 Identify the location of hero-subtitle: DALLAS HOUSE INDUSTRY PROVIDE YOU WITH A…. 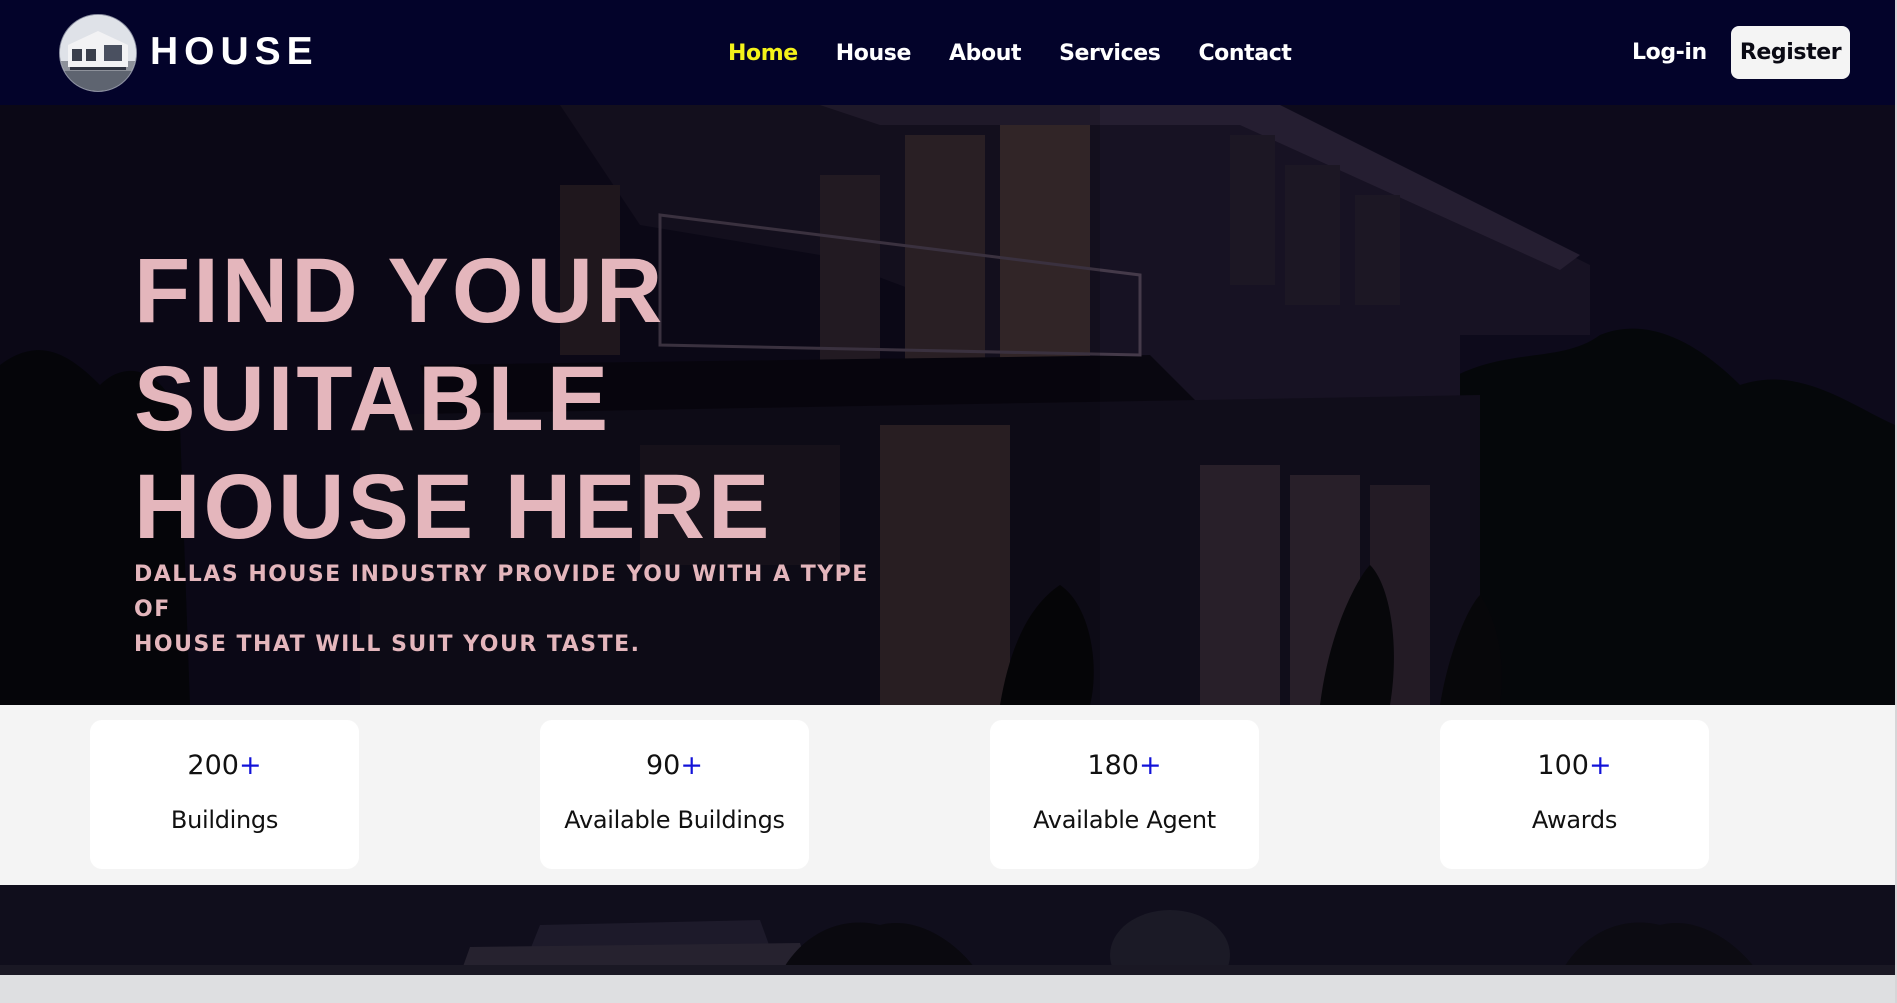
(514, 609).